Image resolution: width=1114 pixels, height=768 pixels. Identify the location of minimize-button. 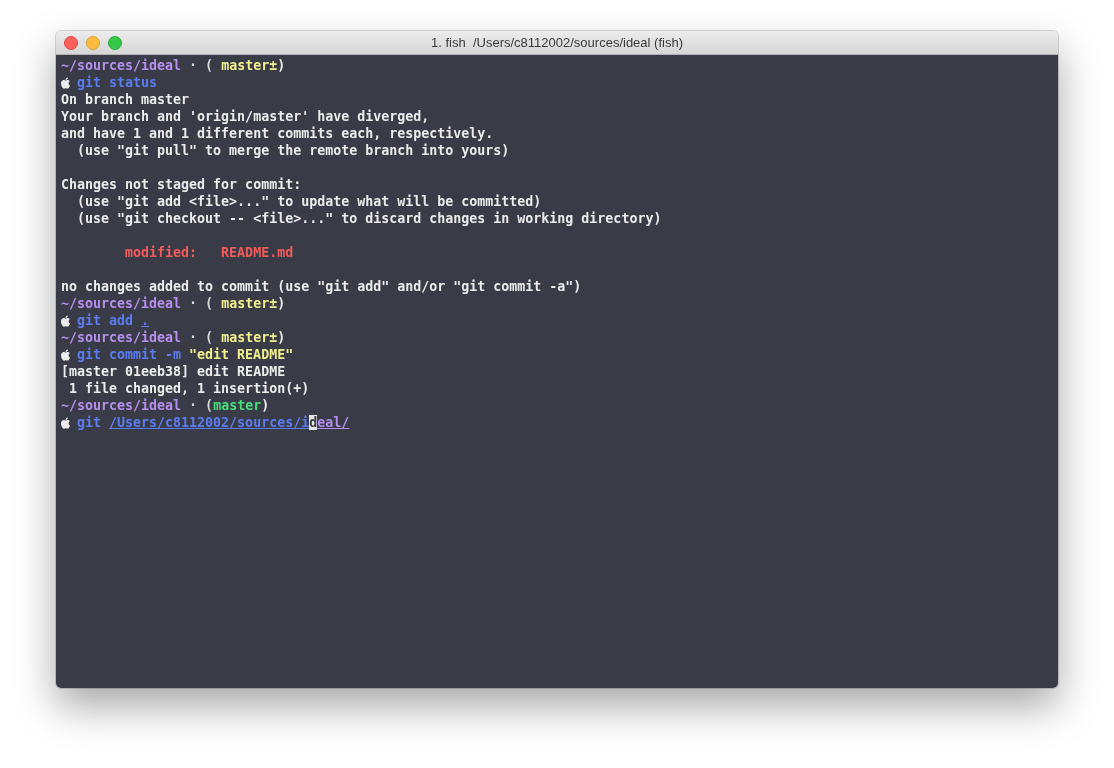
(93, 42).